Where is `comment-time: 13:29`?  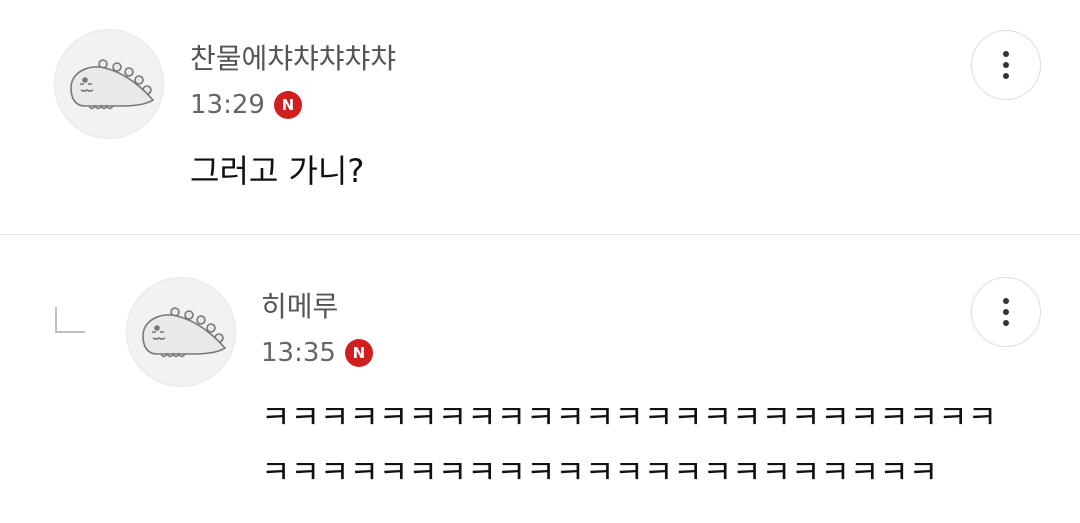 comment-time: 13:29 is located at coordinates (227, 105).